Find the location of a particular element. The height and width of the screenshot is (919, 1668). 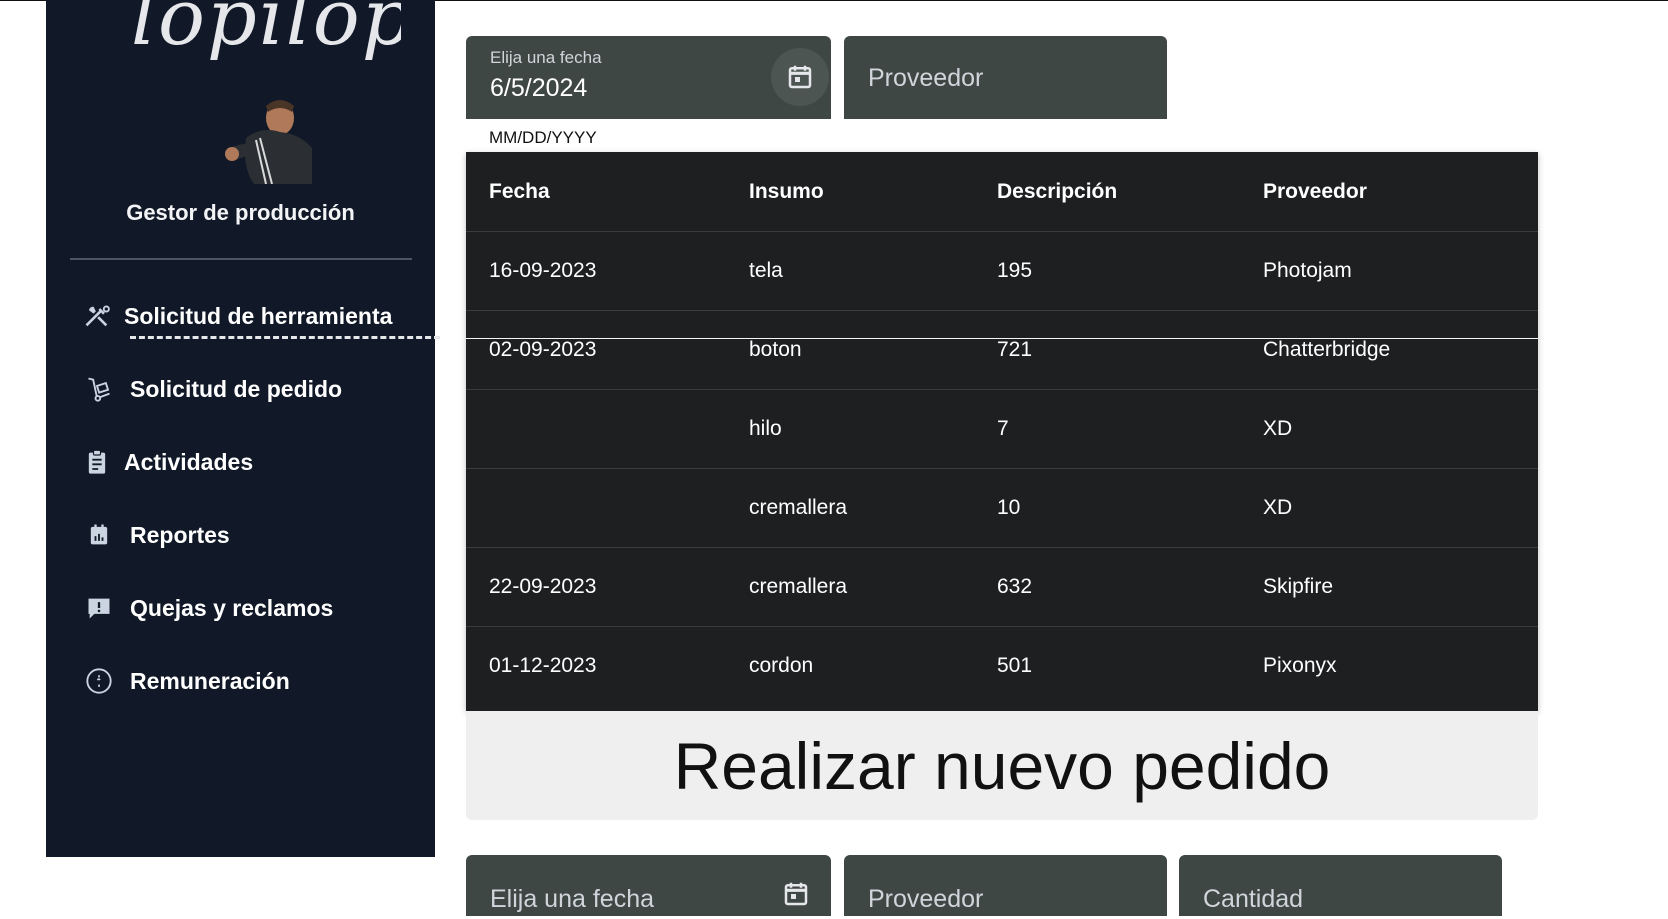

cell-insumo: hilo is located at coordinates (765, 428).